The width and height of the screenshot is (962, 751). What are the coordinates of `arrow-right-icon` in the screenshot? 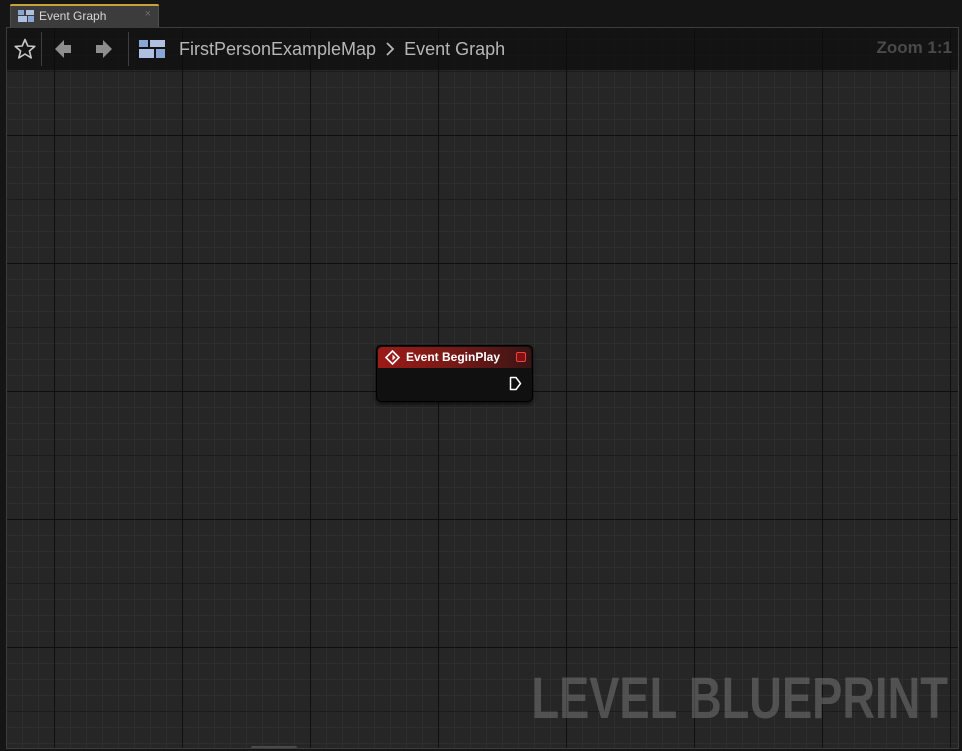 It's located at (104, 49).